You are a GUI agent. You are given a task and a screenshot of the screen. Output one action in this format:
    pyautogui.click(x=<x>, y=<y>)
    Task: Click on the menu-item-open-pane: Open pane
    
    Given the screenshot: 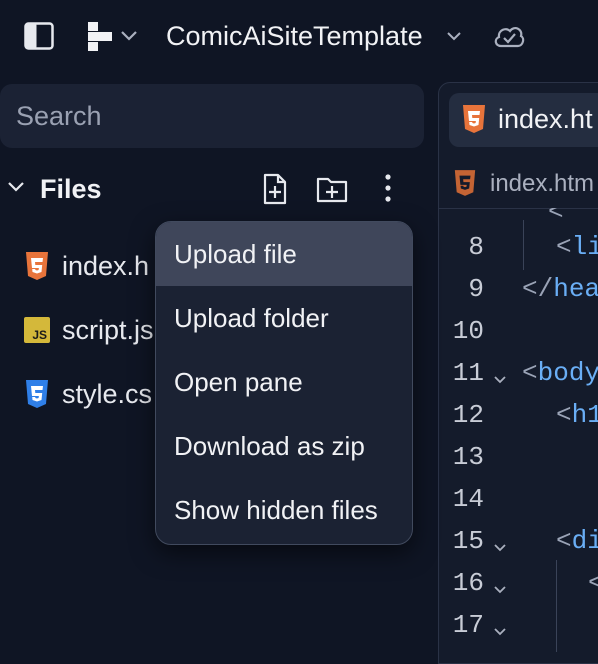 What is the action you would take?
    pyautogui.click(x=284, y=382)
    